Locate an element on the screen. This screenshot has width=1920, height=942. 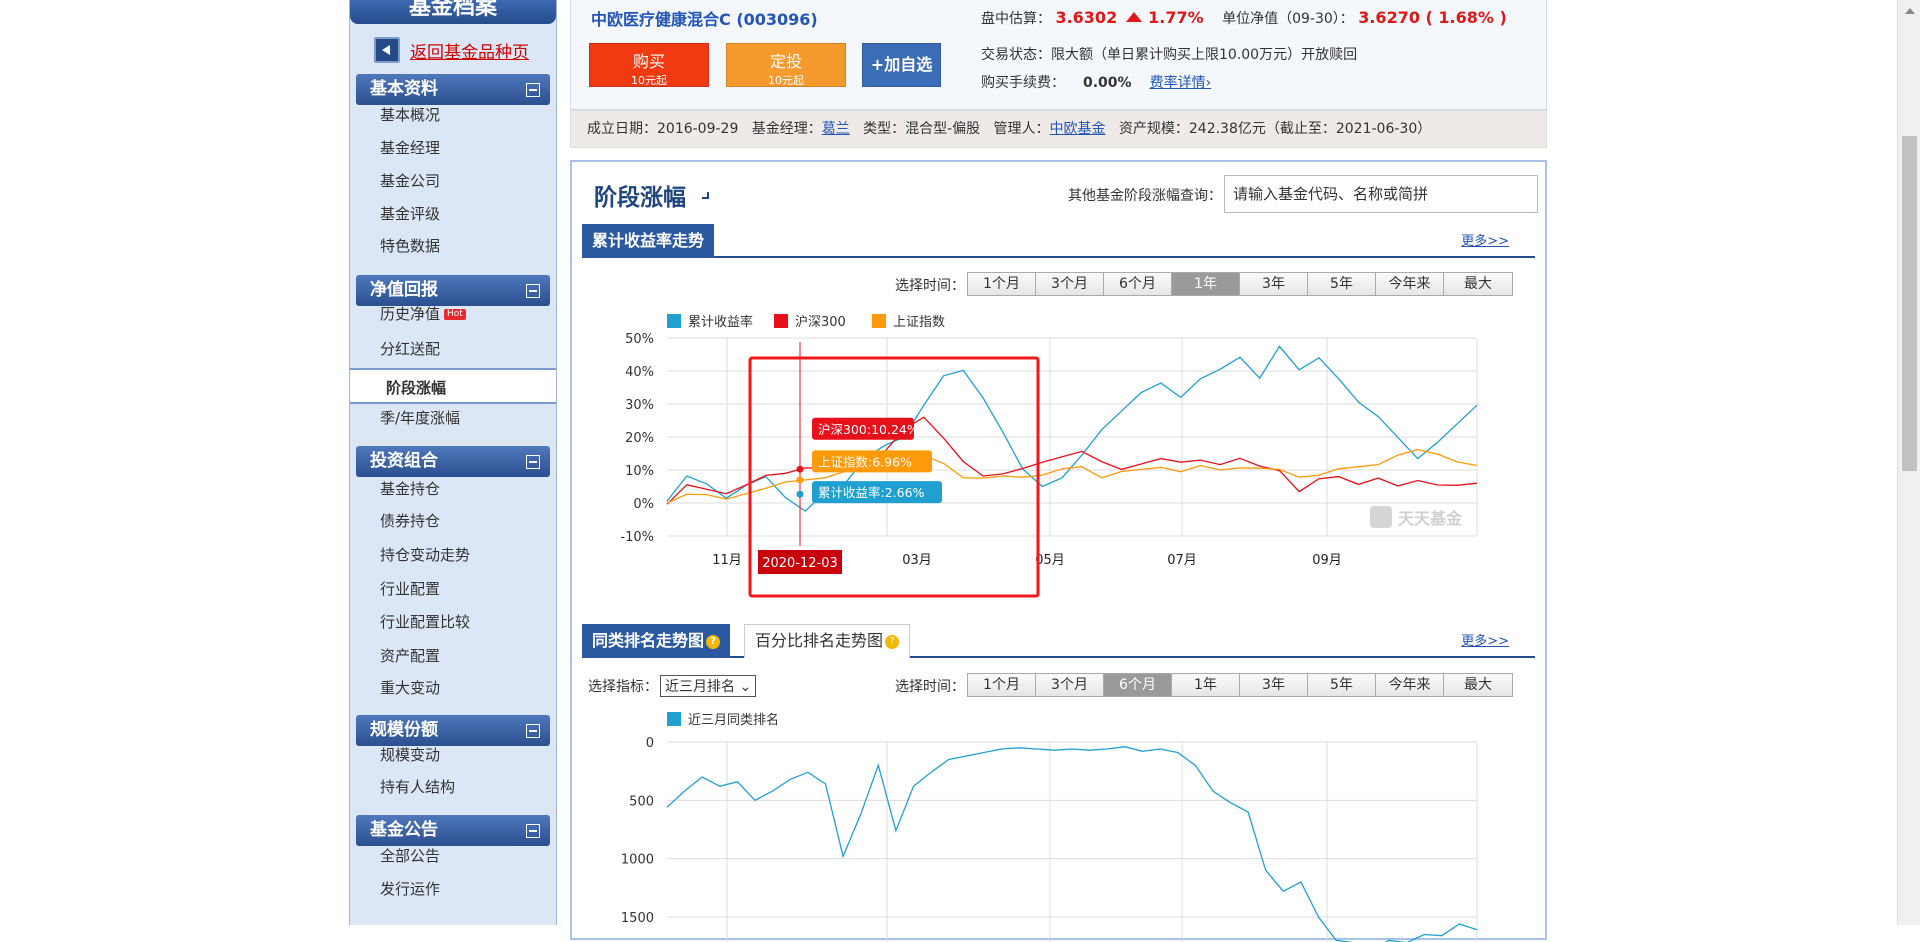
chart1-range-8: 最大 is located at coordinates (1478, 284).